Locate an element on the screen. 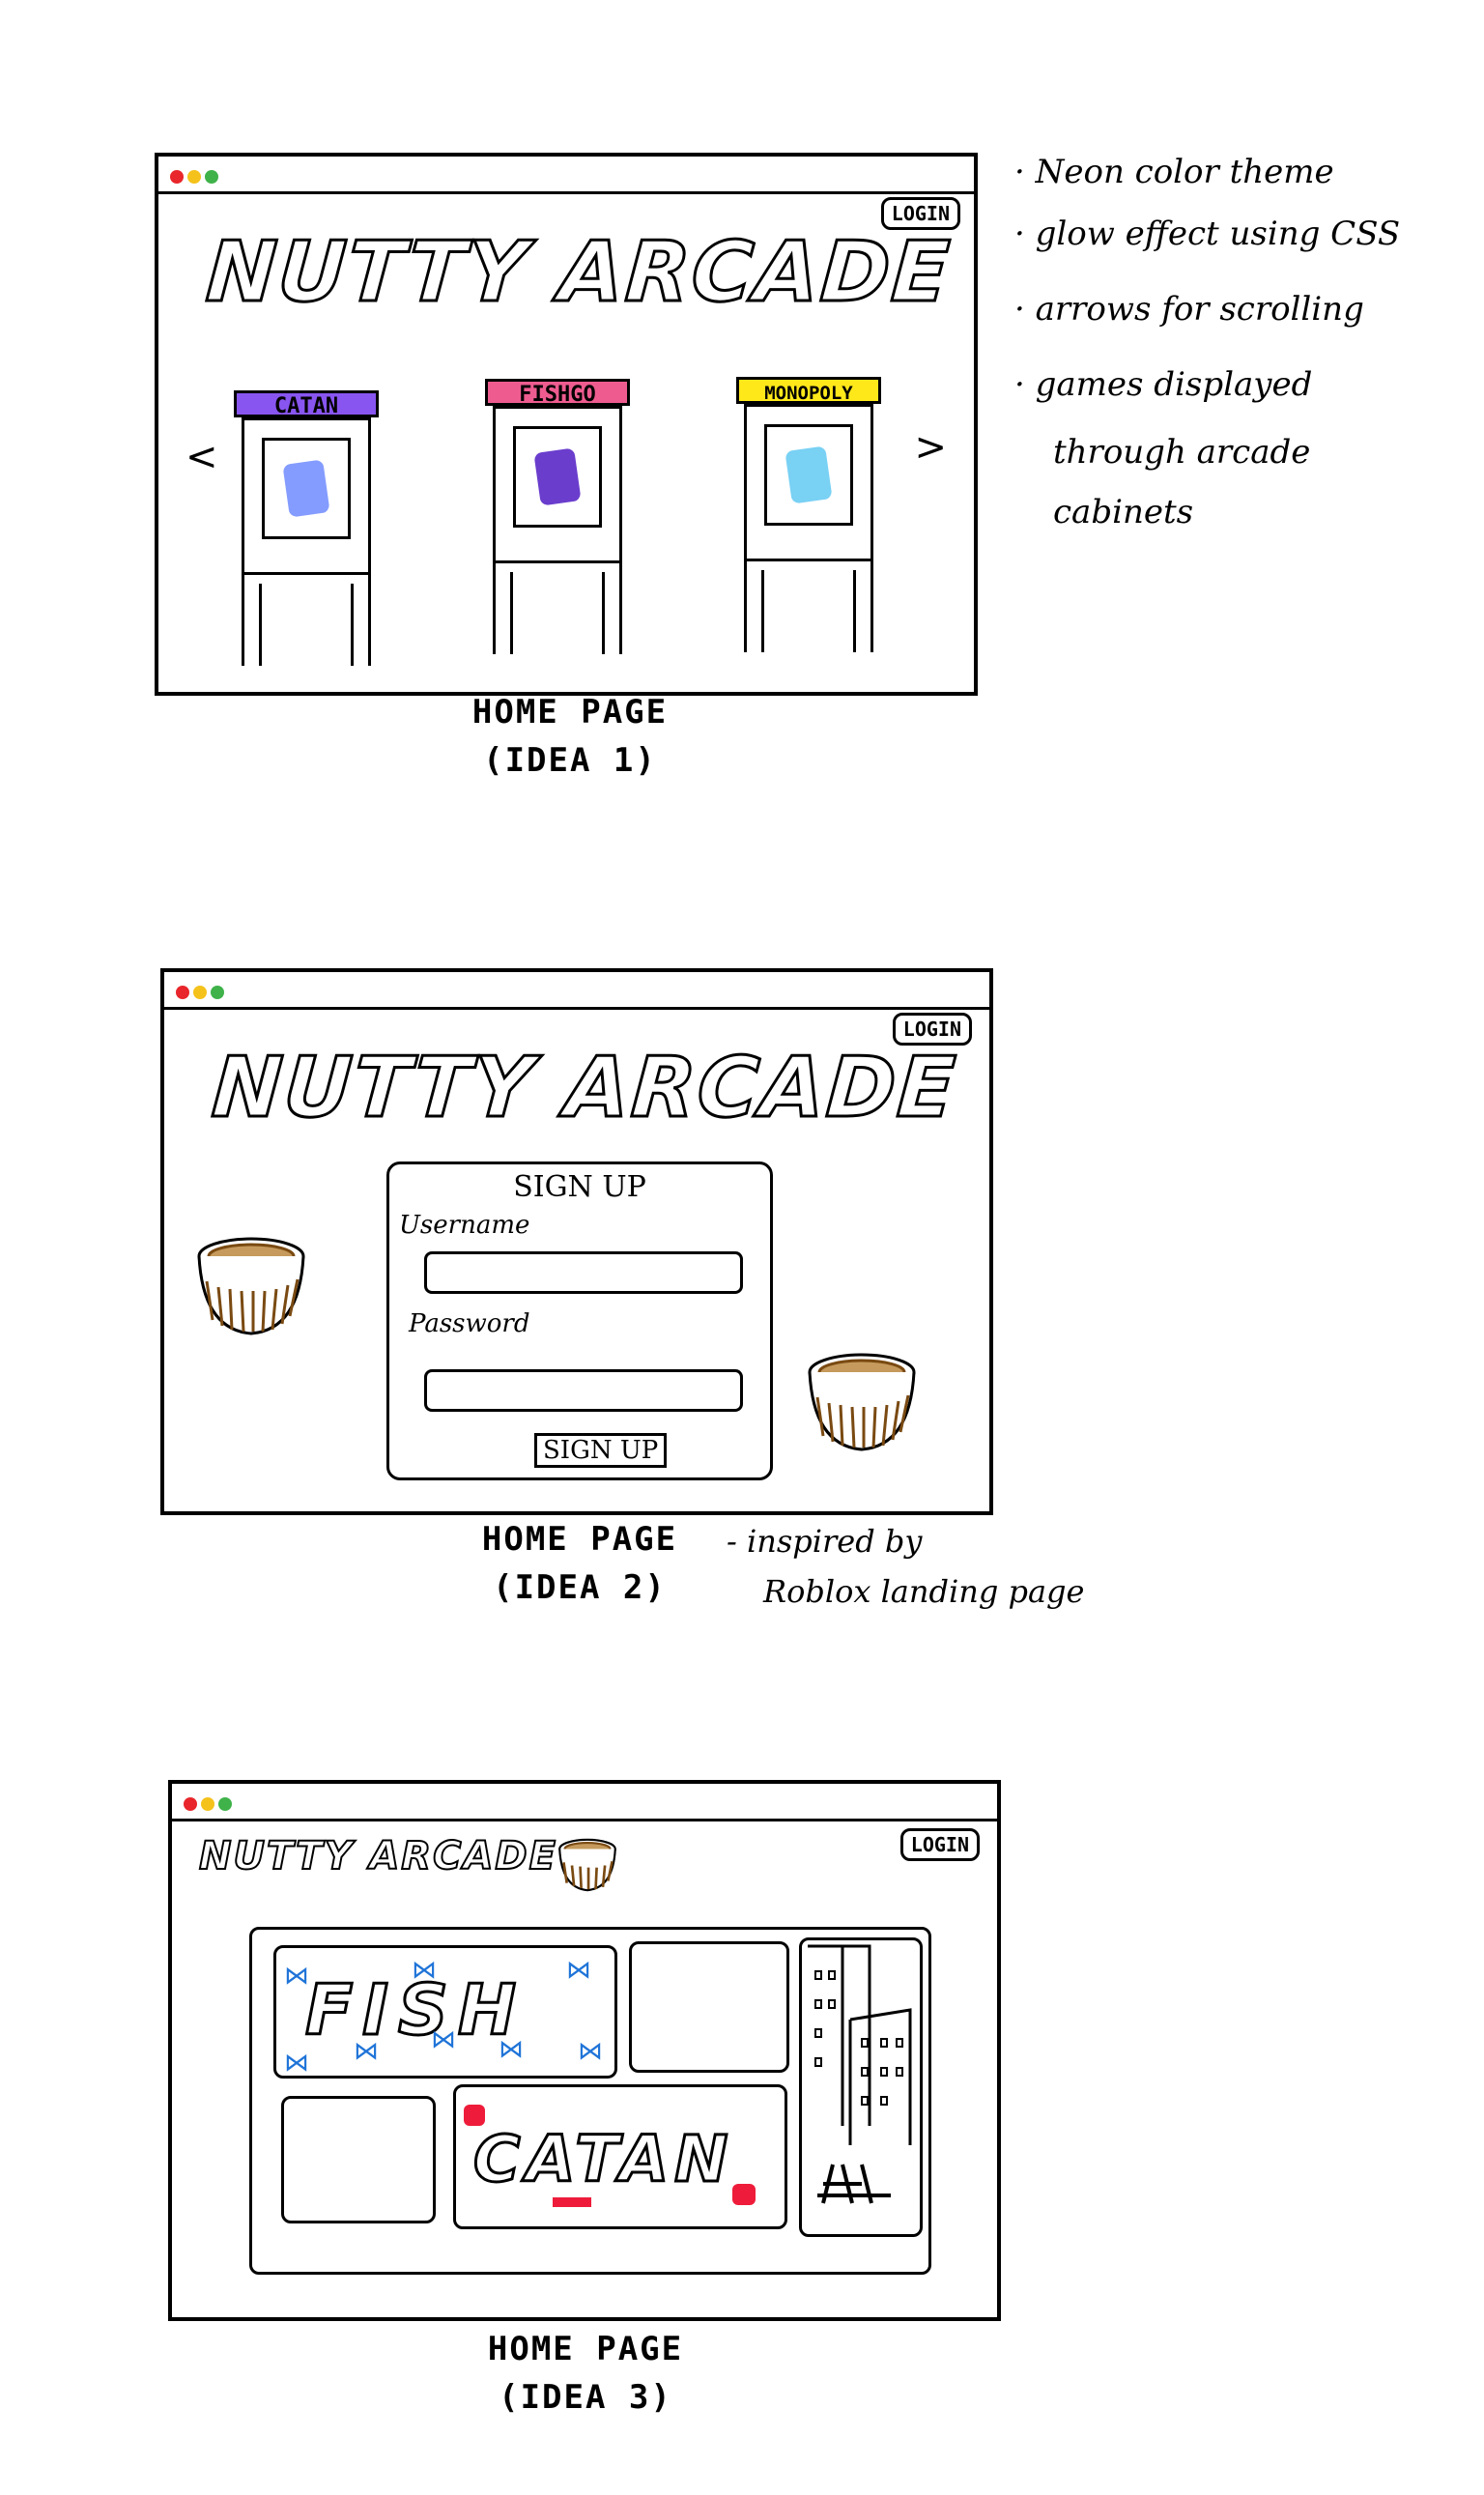  signup-form: SIGN UP Username Password SIGN UP is located at coordinates (579, 1320).